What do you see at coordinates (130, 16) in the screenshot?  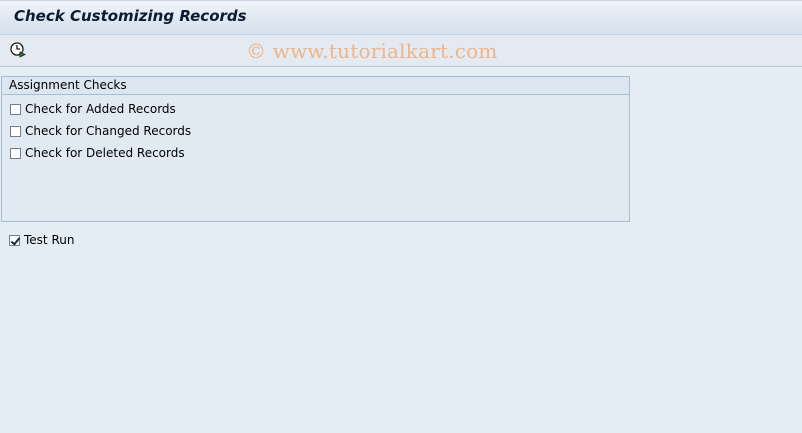 I see `page-title: Check Customizing Records` at bounding box center [130, 16].